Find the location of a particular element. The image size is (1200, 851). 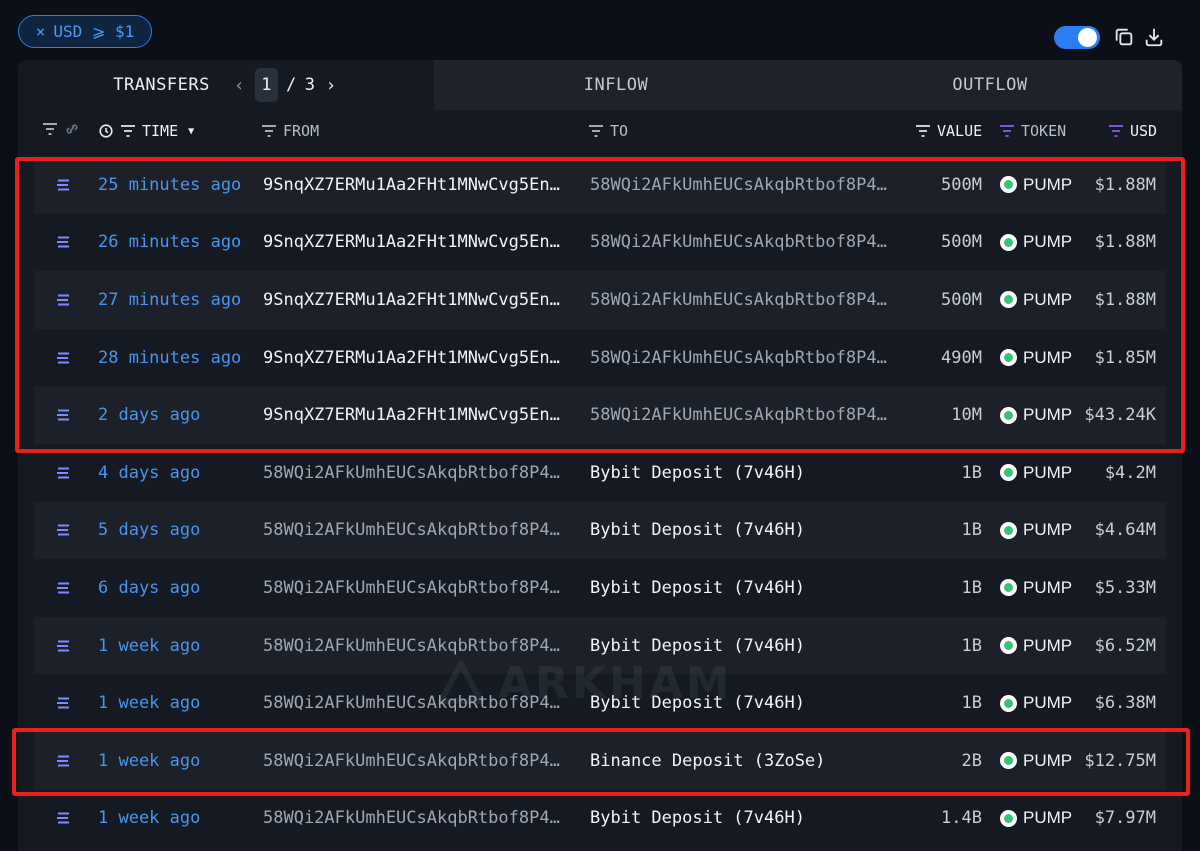

from-column-header: FROM is located at coordinates (290, 131).